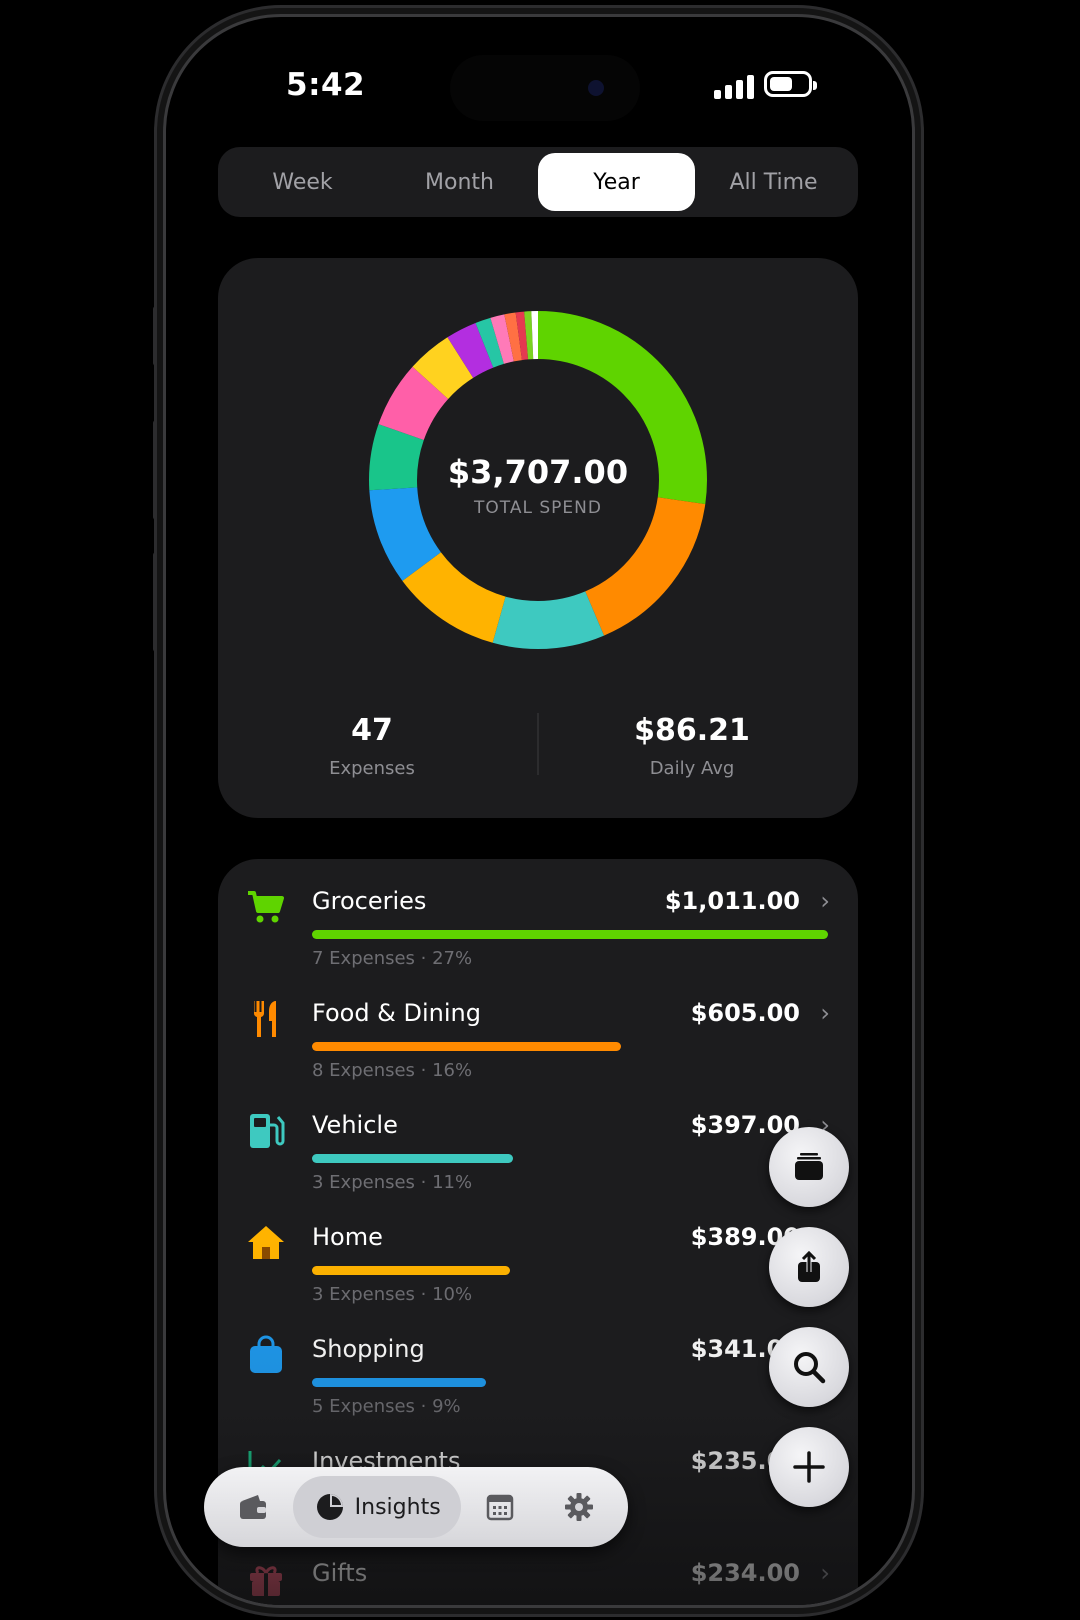 The width and height of the screenshot is (1080, 1620). I want to click on category-row-food-dining: Food & Dining $605.00 › 8 Expenses · 16%, so click(538, 1027).